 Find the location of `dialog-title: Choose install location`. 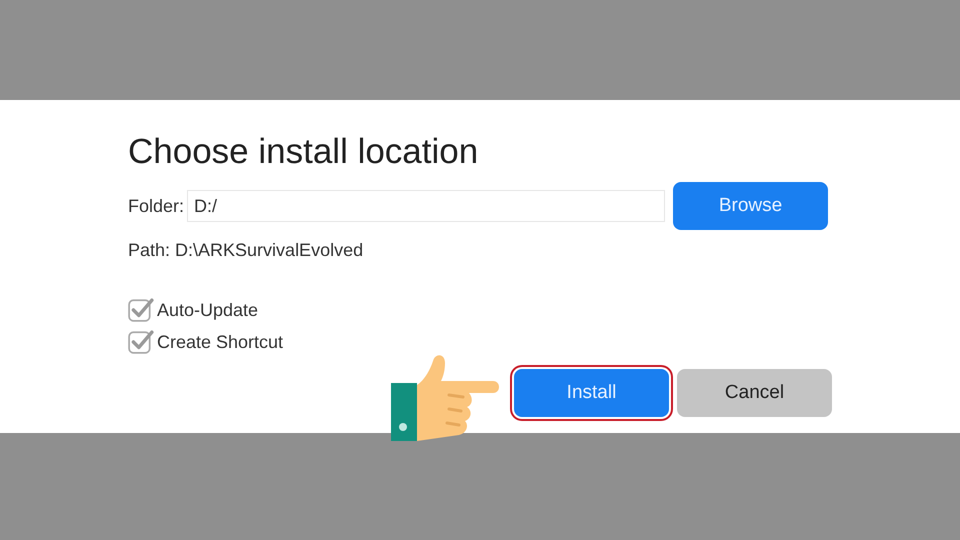

dialog-title: Choose install location is located at coordinates (304, 152).